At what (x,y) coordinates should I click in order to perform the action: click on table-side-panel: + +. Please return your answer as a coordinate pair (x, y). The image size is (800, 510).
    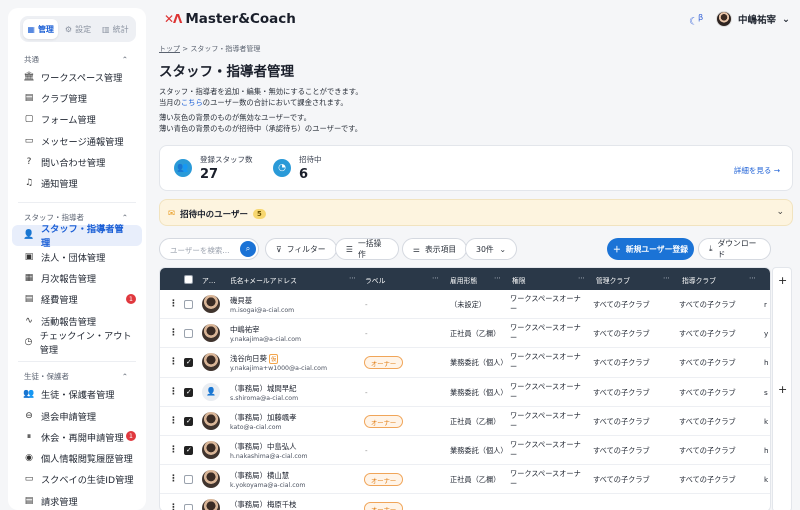
    Looking at the image, I should click on (782, 388).